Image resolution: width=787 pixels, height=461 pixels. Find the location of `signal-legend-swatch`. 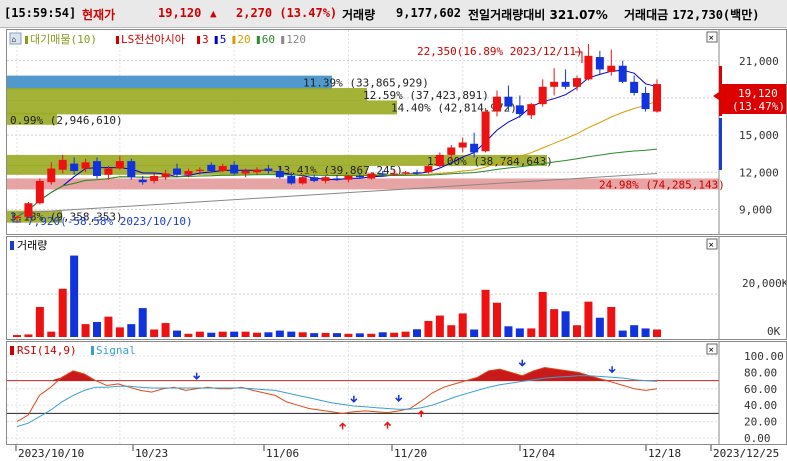

signal-legend-swatch is located at coordinates (92, 350).